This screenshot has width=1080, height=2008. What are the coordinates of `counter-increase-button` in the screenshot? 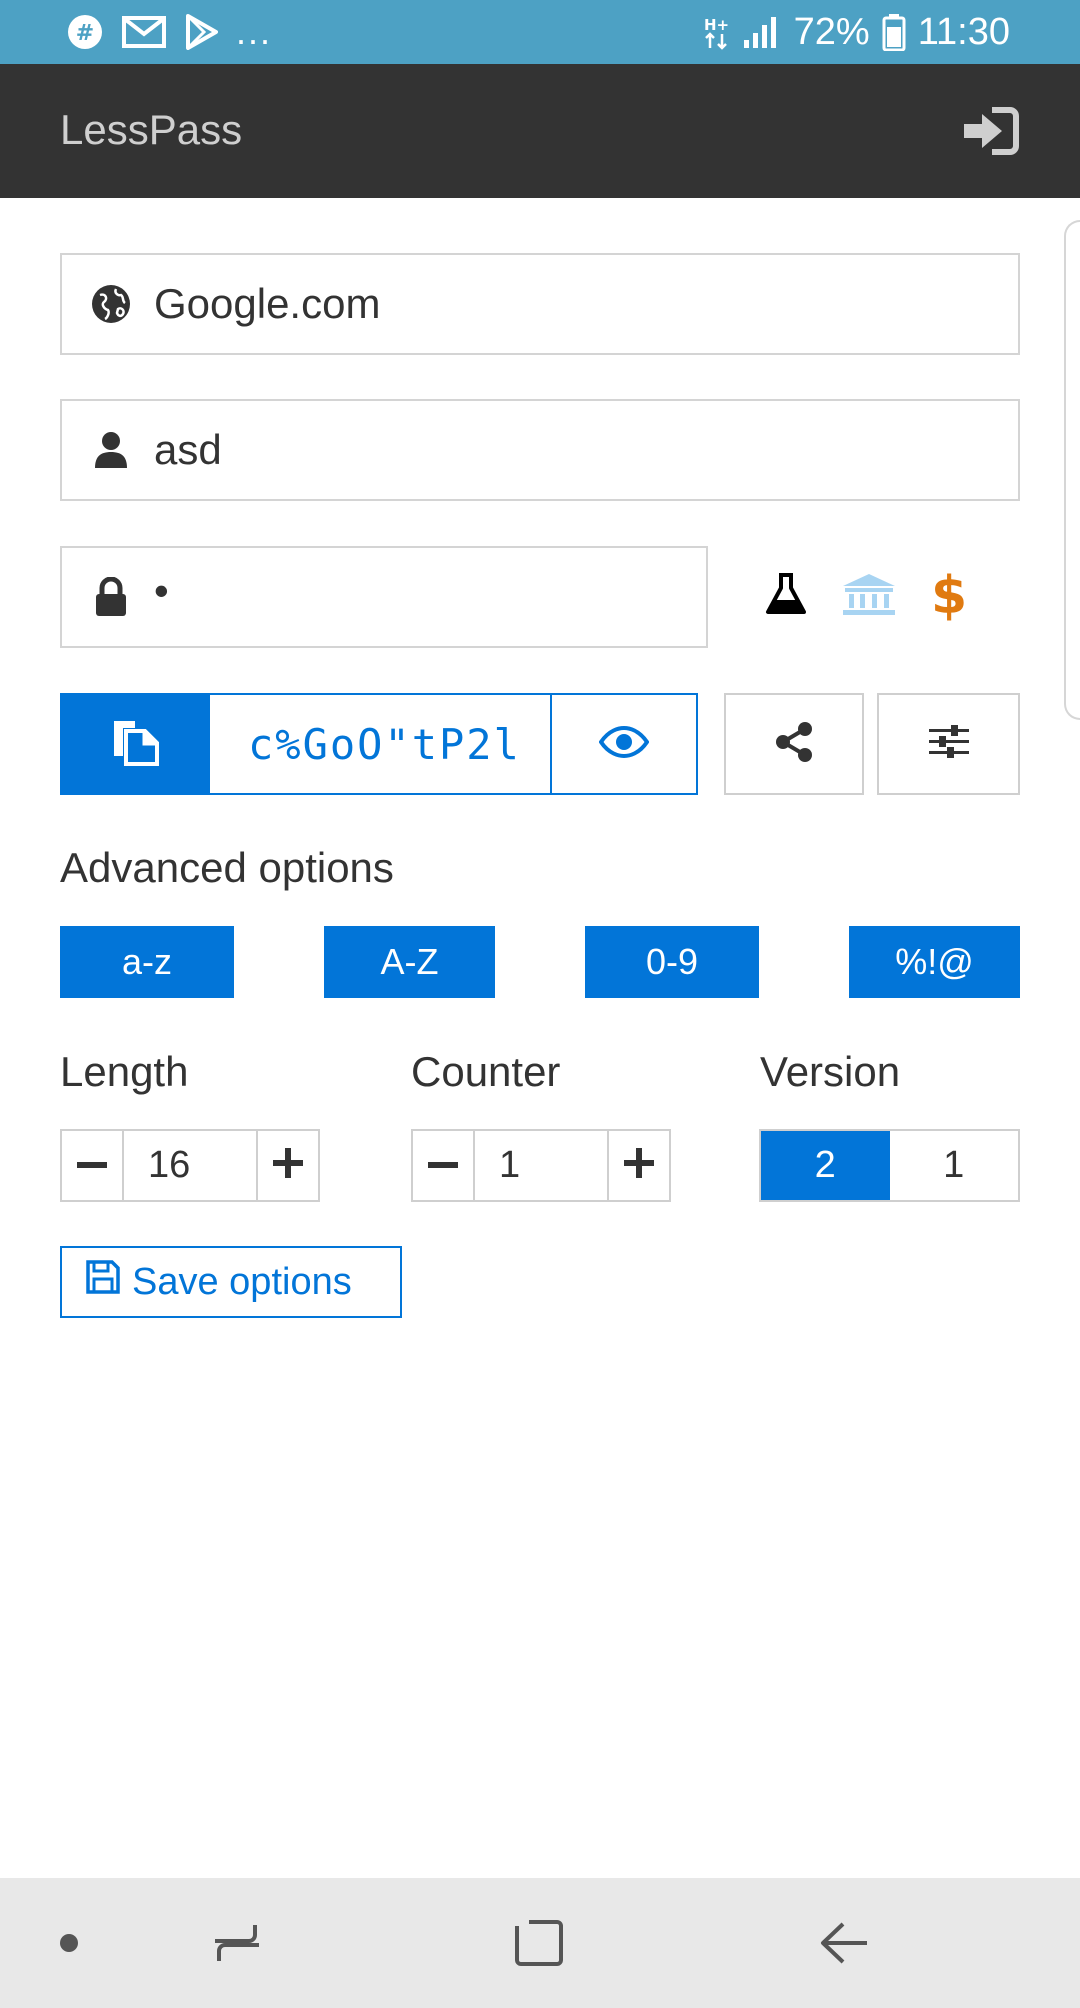 It's located at (638, 1165).